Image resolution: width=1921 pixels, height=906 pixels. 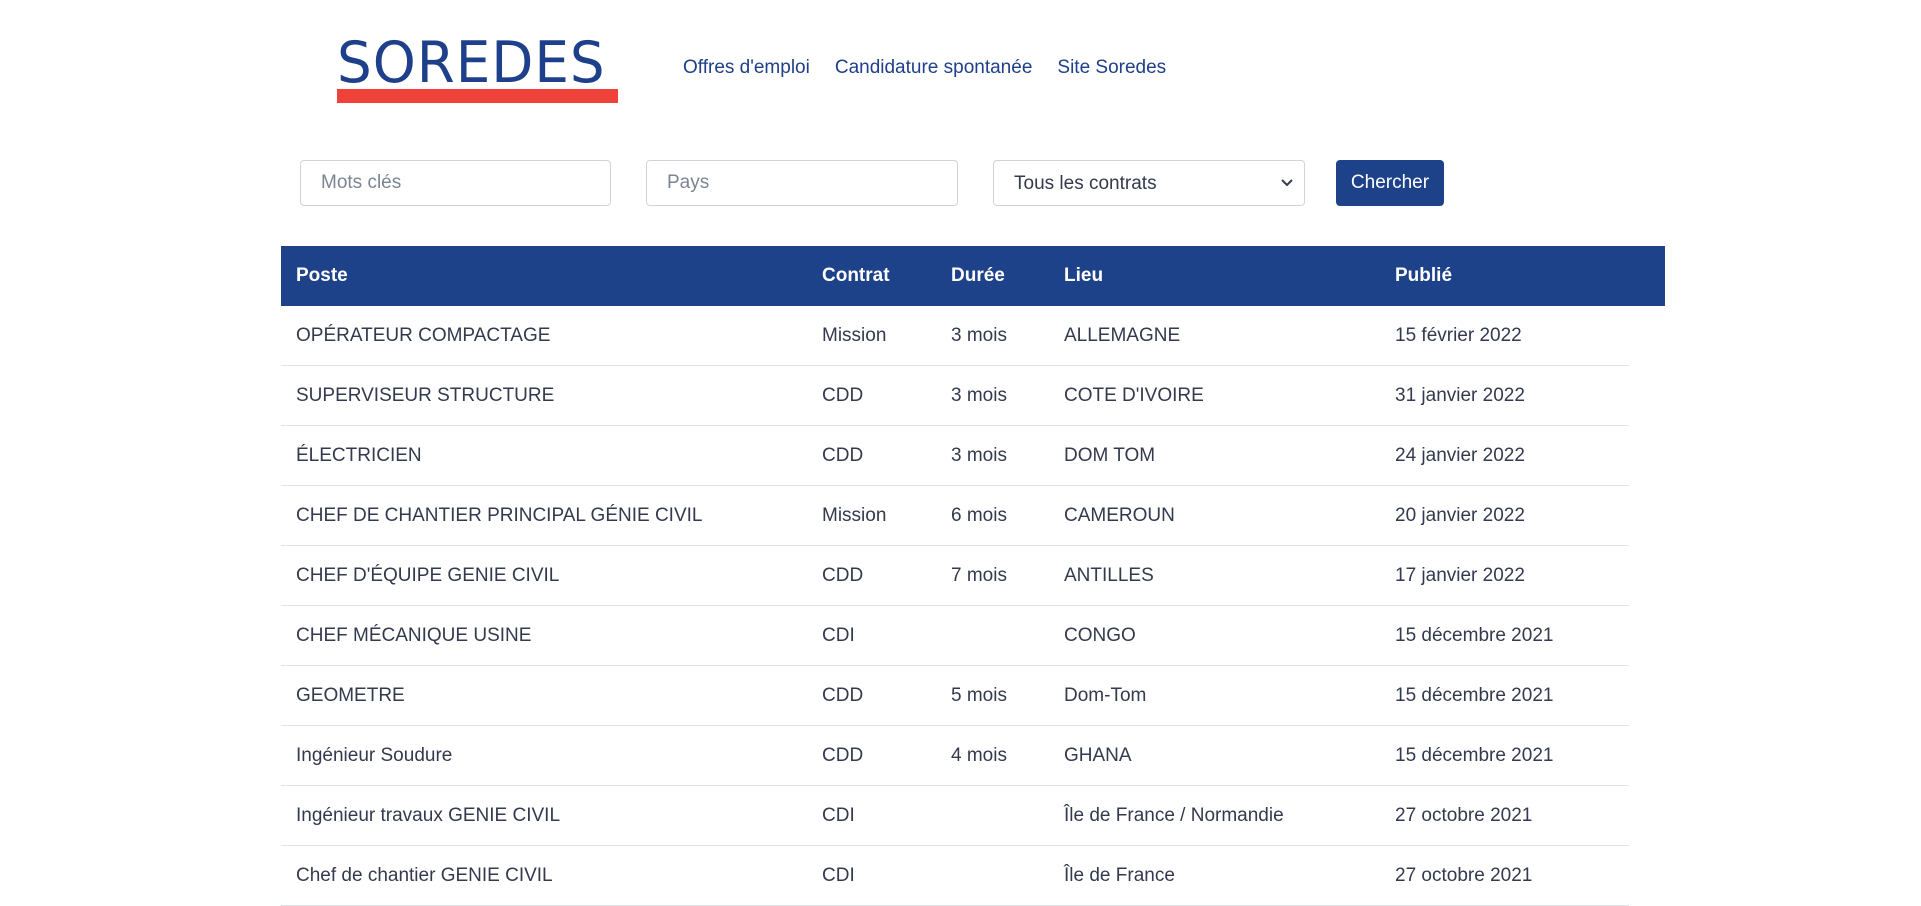 What do you see at coordinates (978, 276) in the screenshot?
I see `header-duree: Durée` at bounding box center [978, 276].